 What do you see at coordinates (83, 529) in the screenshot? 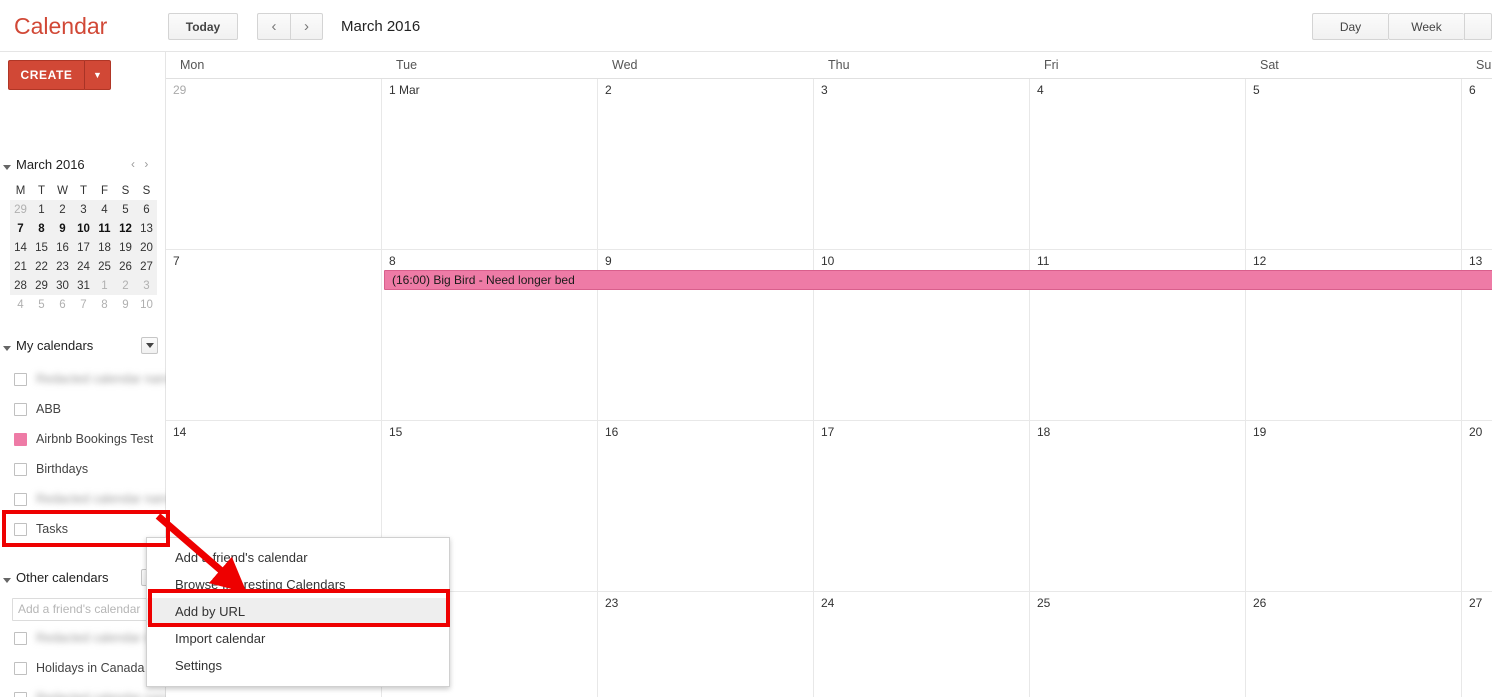
I see `my-calendar-item: Tasks` at bounding box center [83, 529].